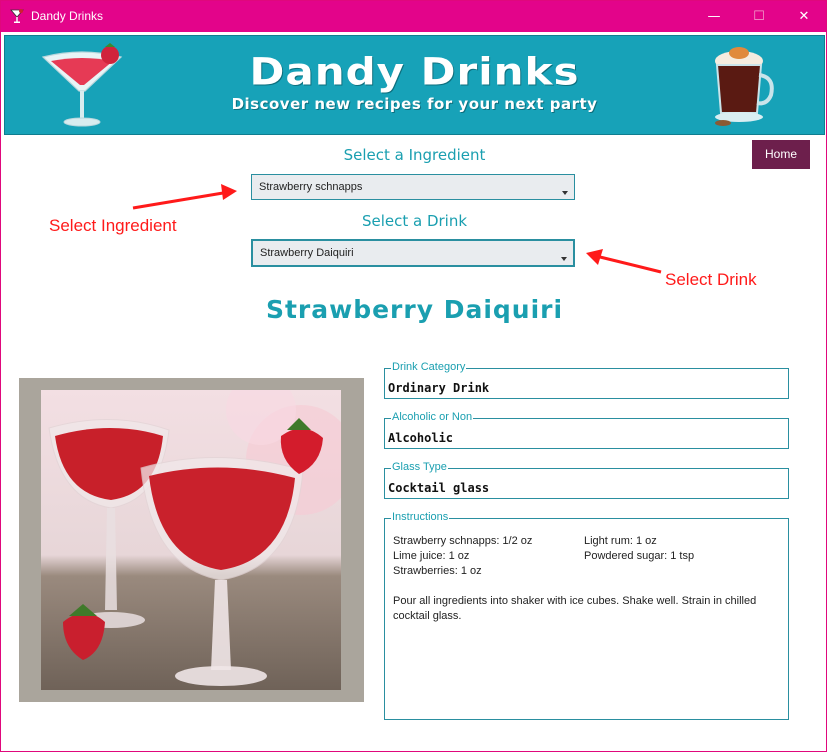 Image resolution: width=827 pixels, height=752 pixels. I want to click on arrow-to-drink, so click(630, 264).